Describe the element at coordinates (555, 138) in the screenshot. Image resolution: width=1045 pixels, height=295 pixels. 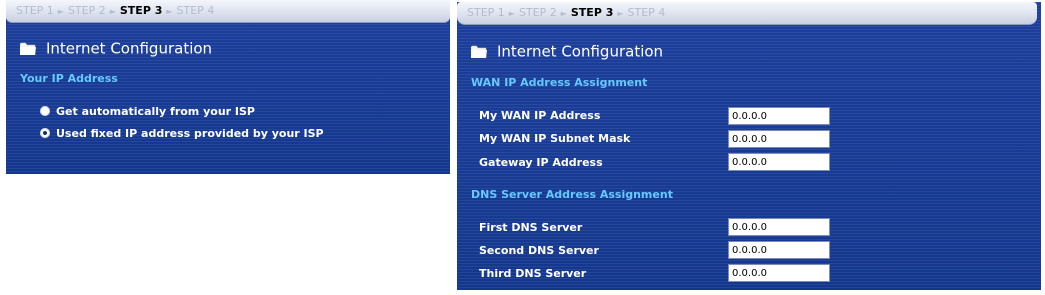
I see `field-label-wan-subnet: My WAN IP Subnet Mask` at that location.